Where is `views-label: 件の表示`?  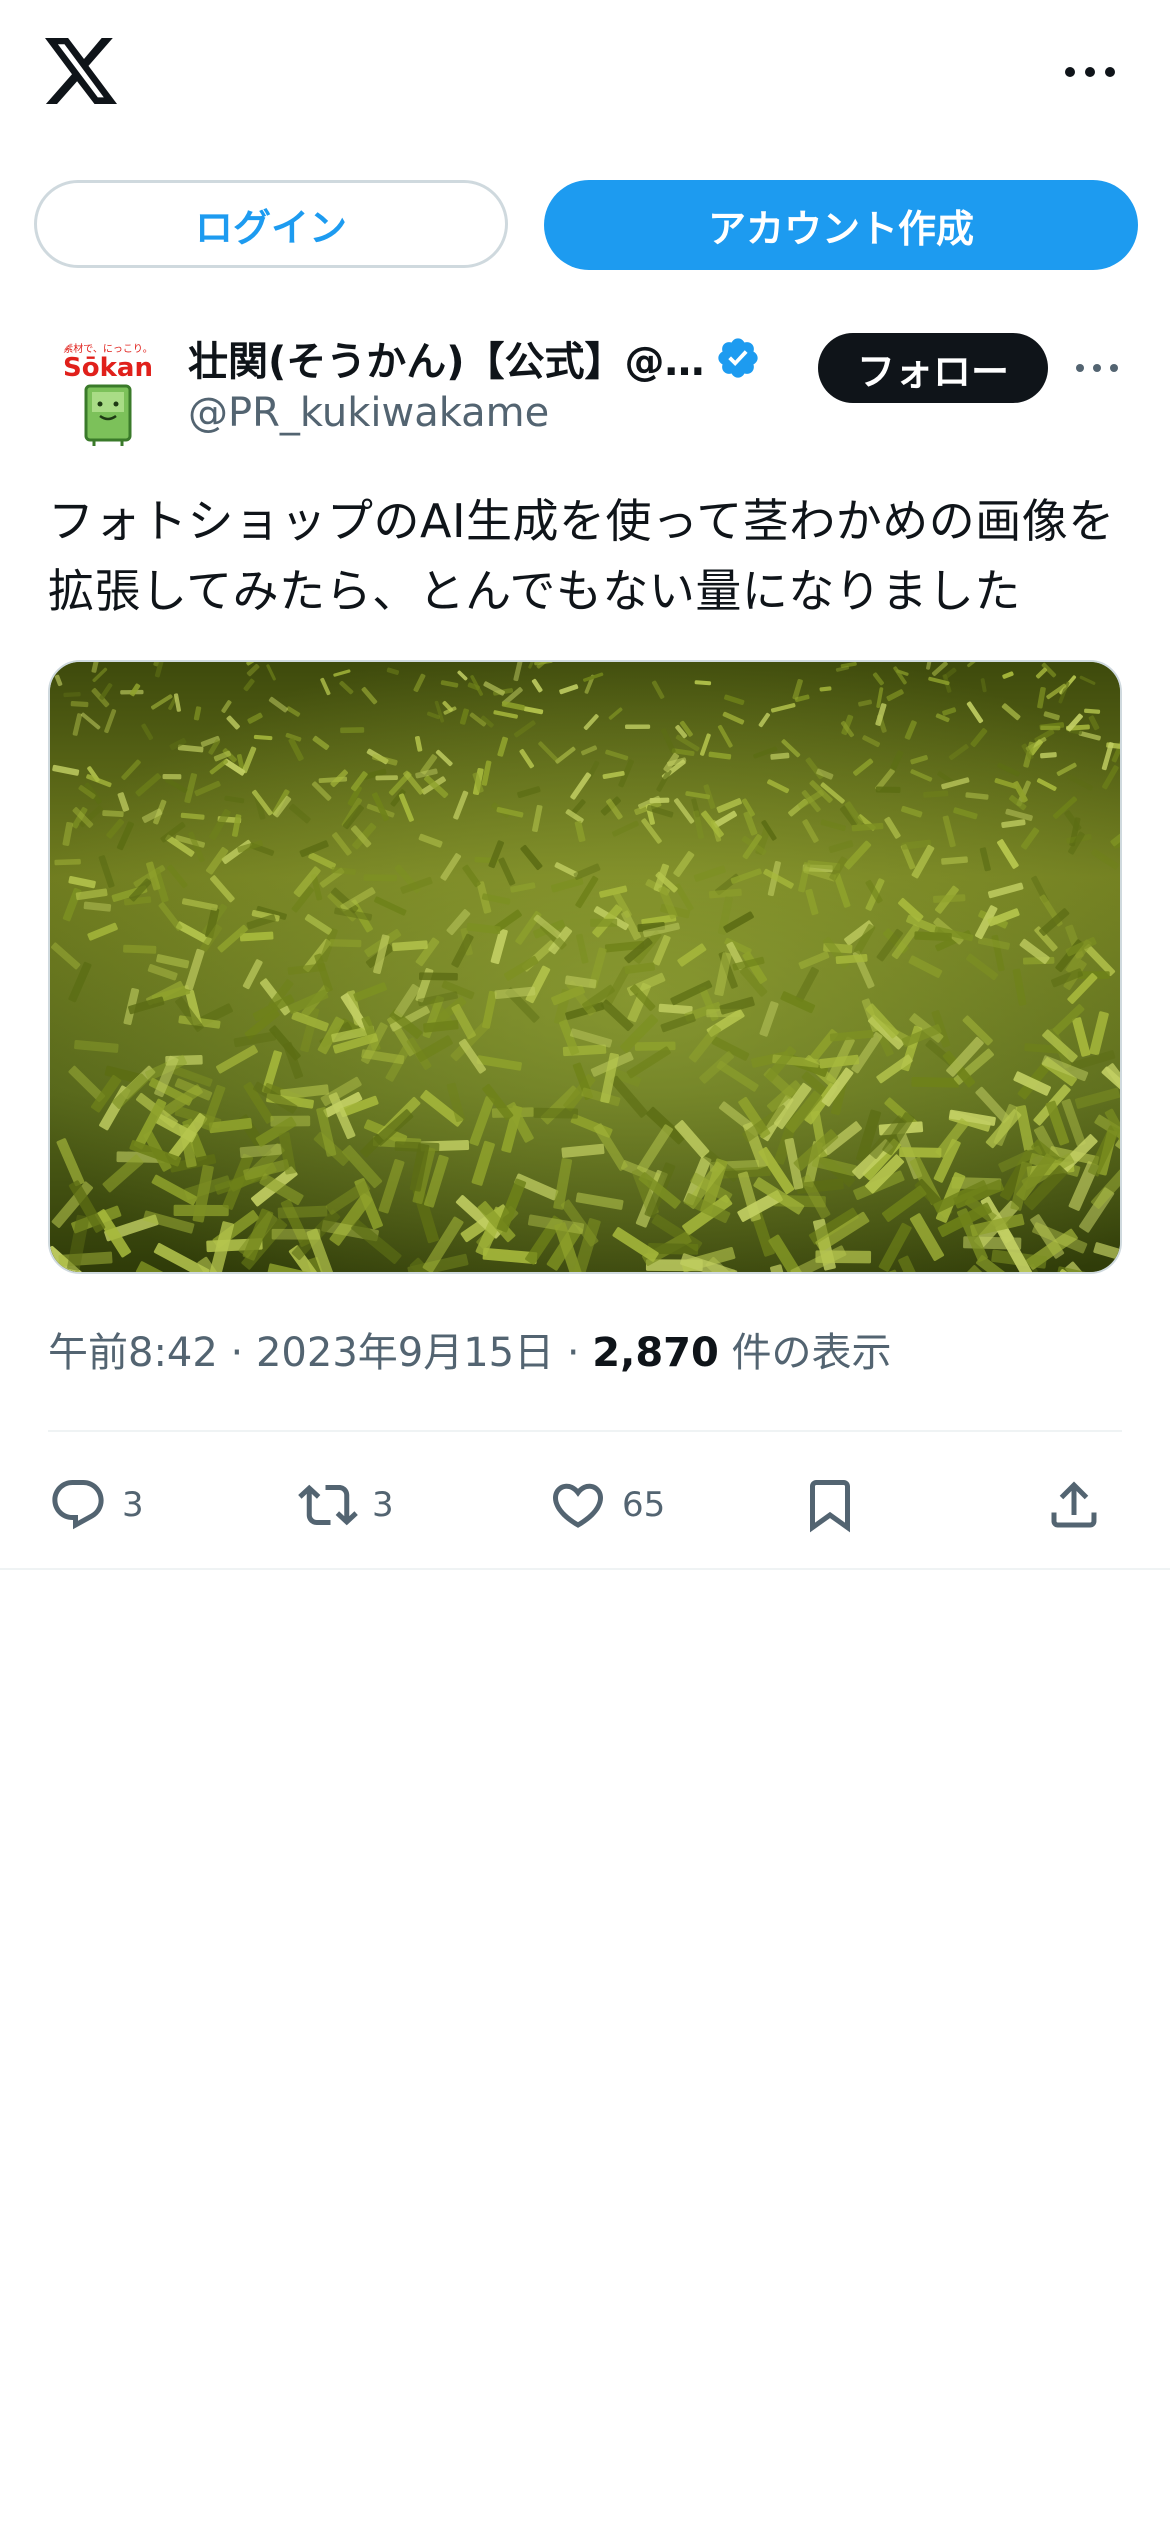
views-label: 件の表示 is located at coordinates (811, 1353).